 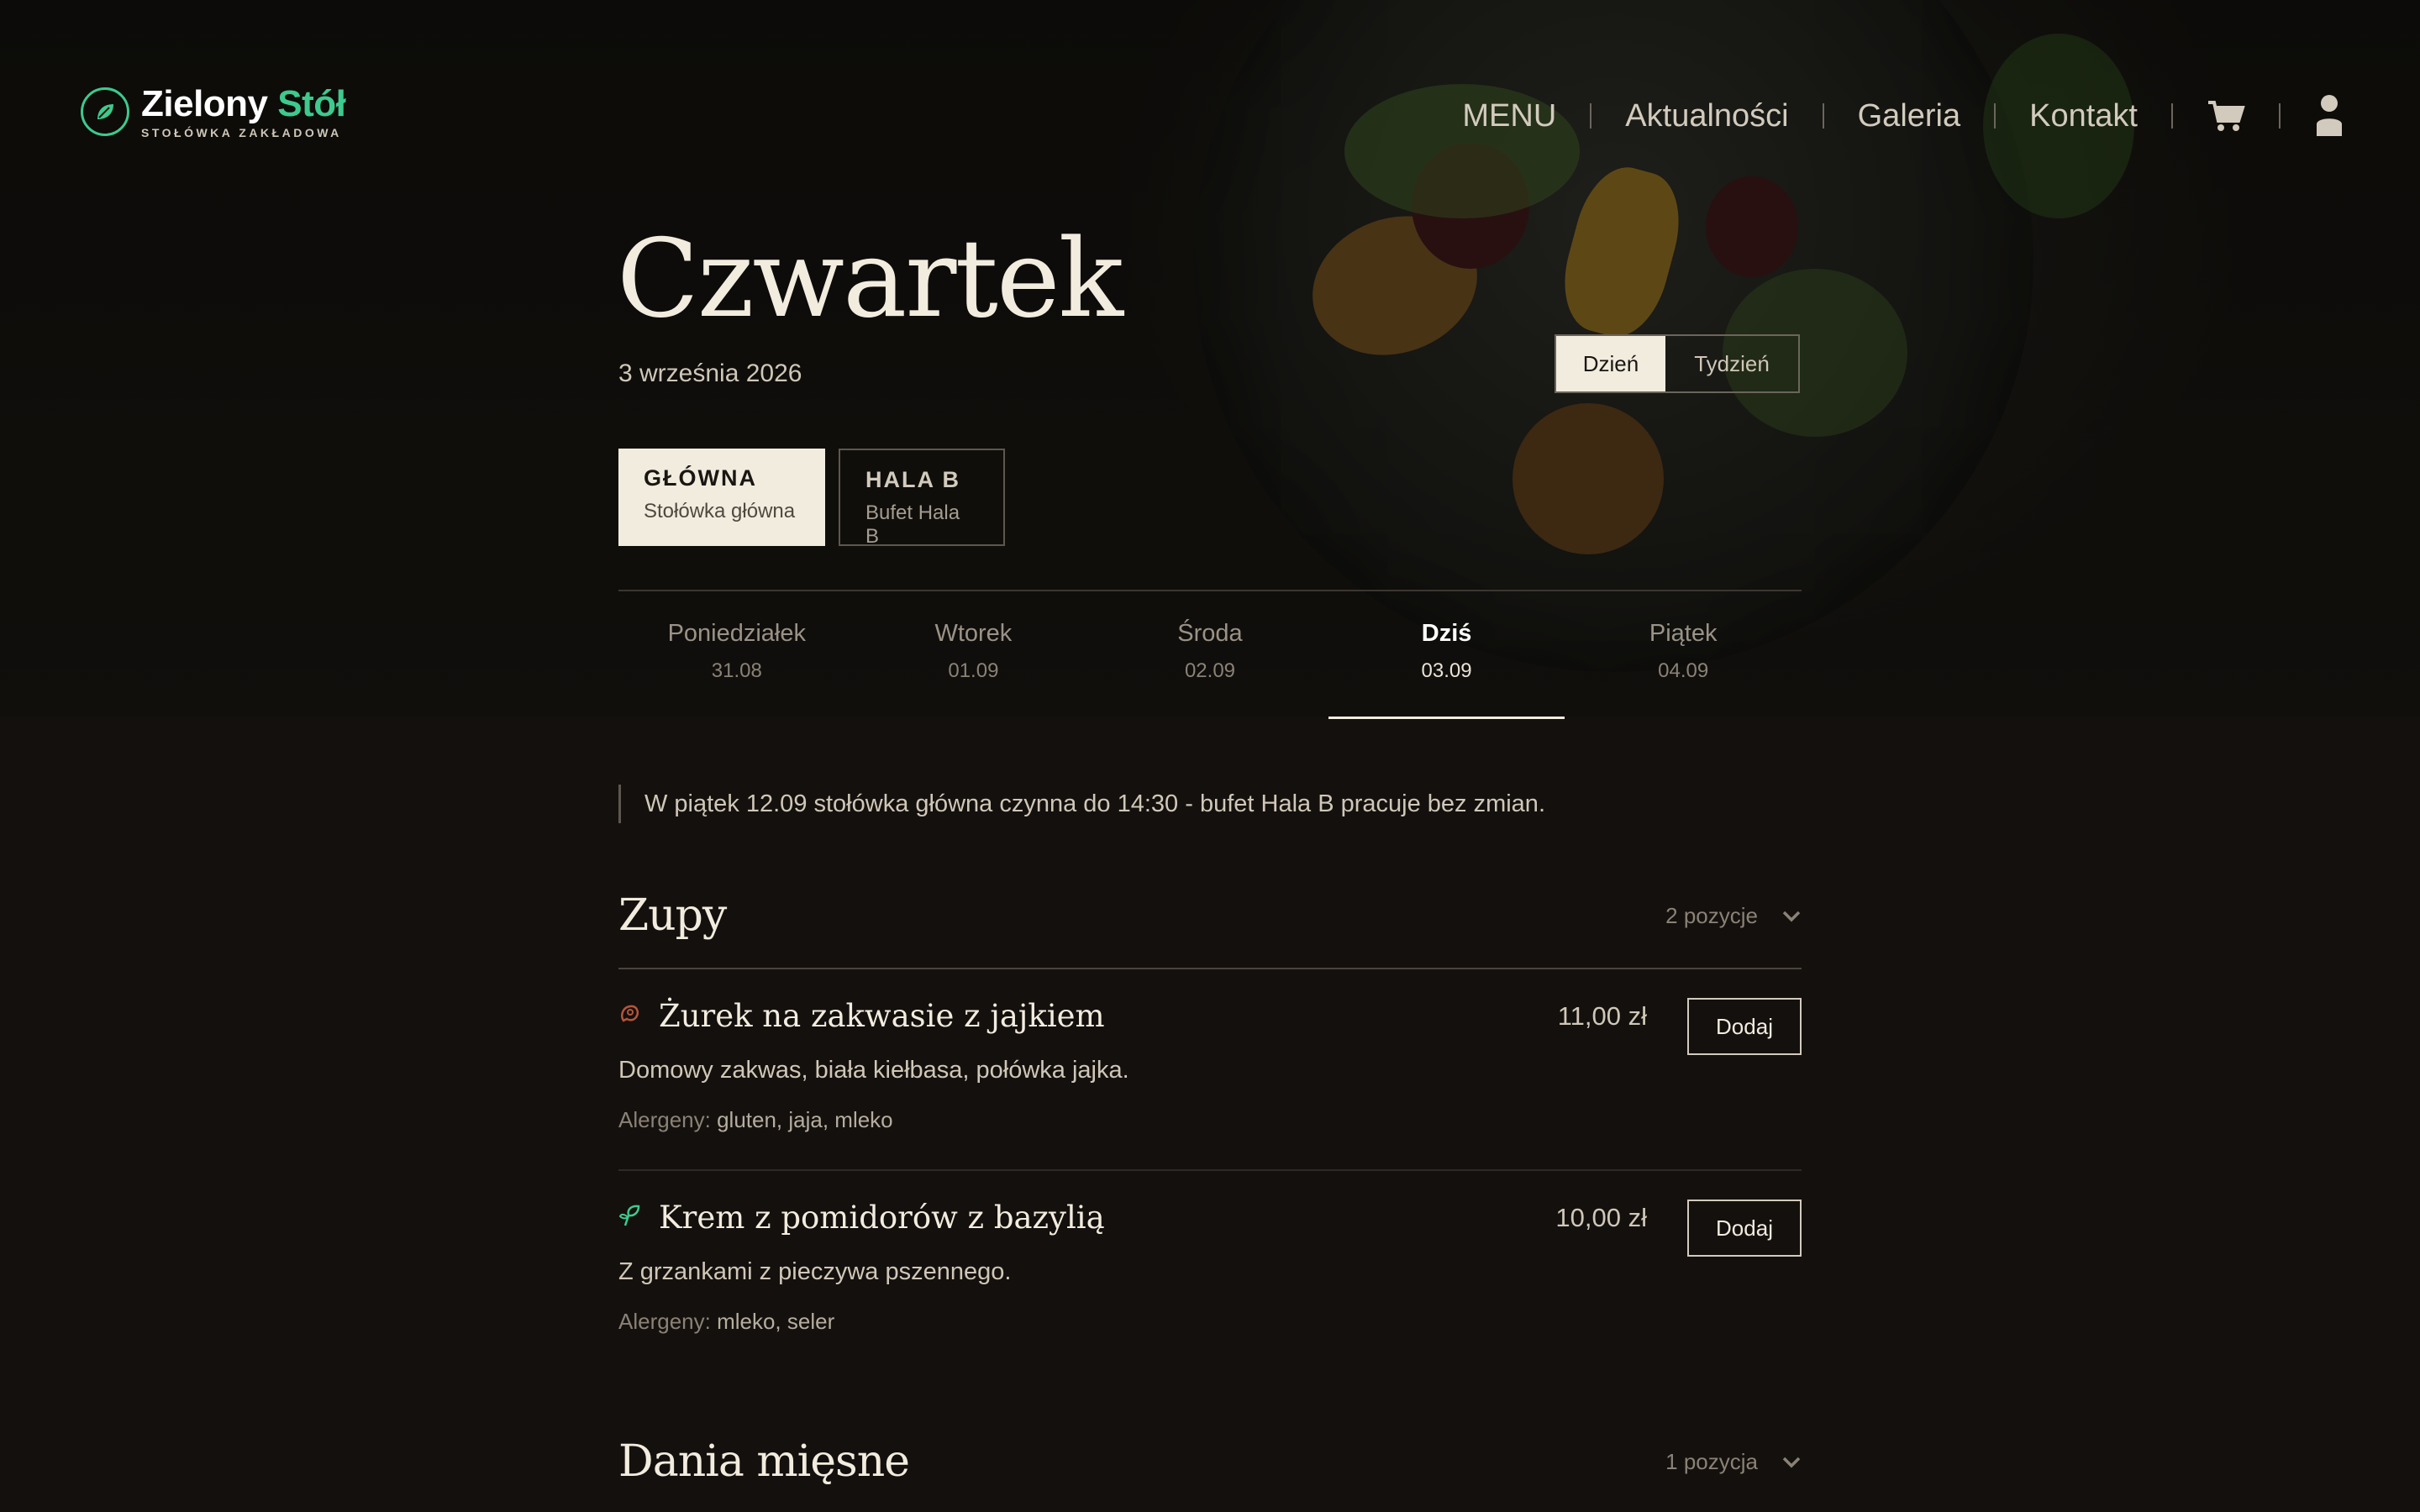 I want to click on day-date: 31.08, so click(x=736, y=670).